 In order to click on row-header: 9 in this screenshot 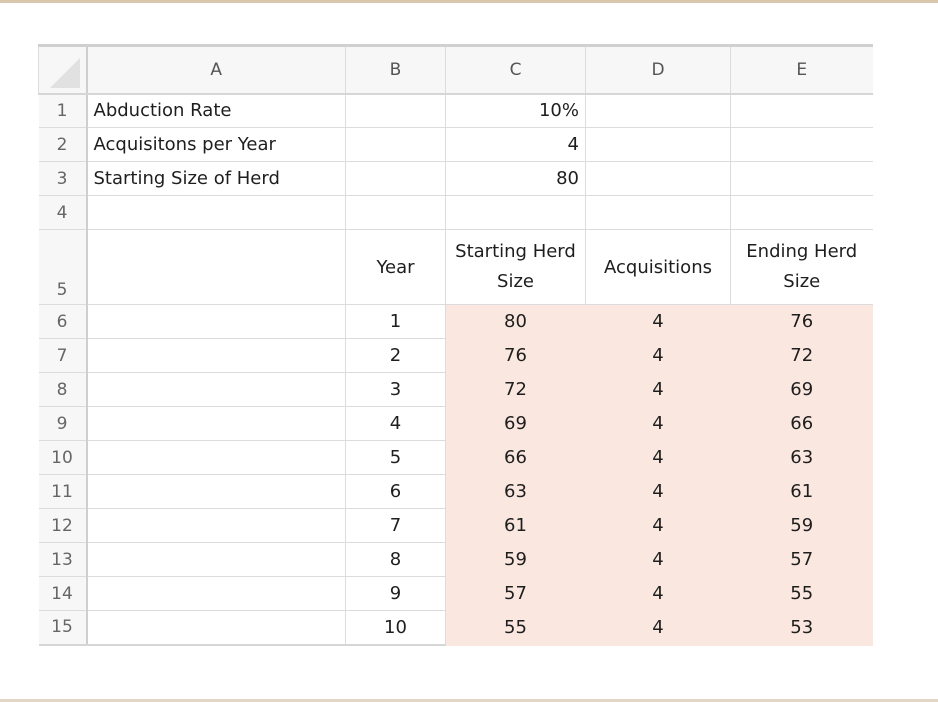, I will do `click(63, 423)`.